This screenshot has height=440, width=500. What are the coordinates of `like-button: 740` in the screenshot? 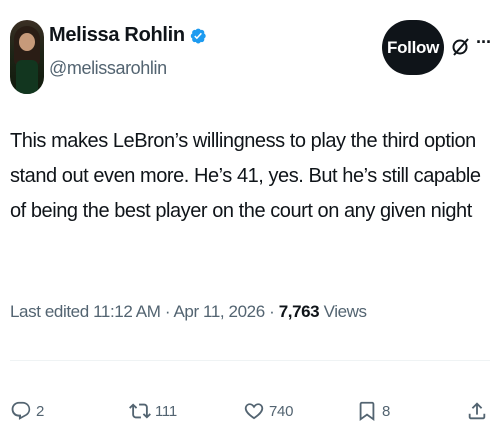 It's located at (268, 411).